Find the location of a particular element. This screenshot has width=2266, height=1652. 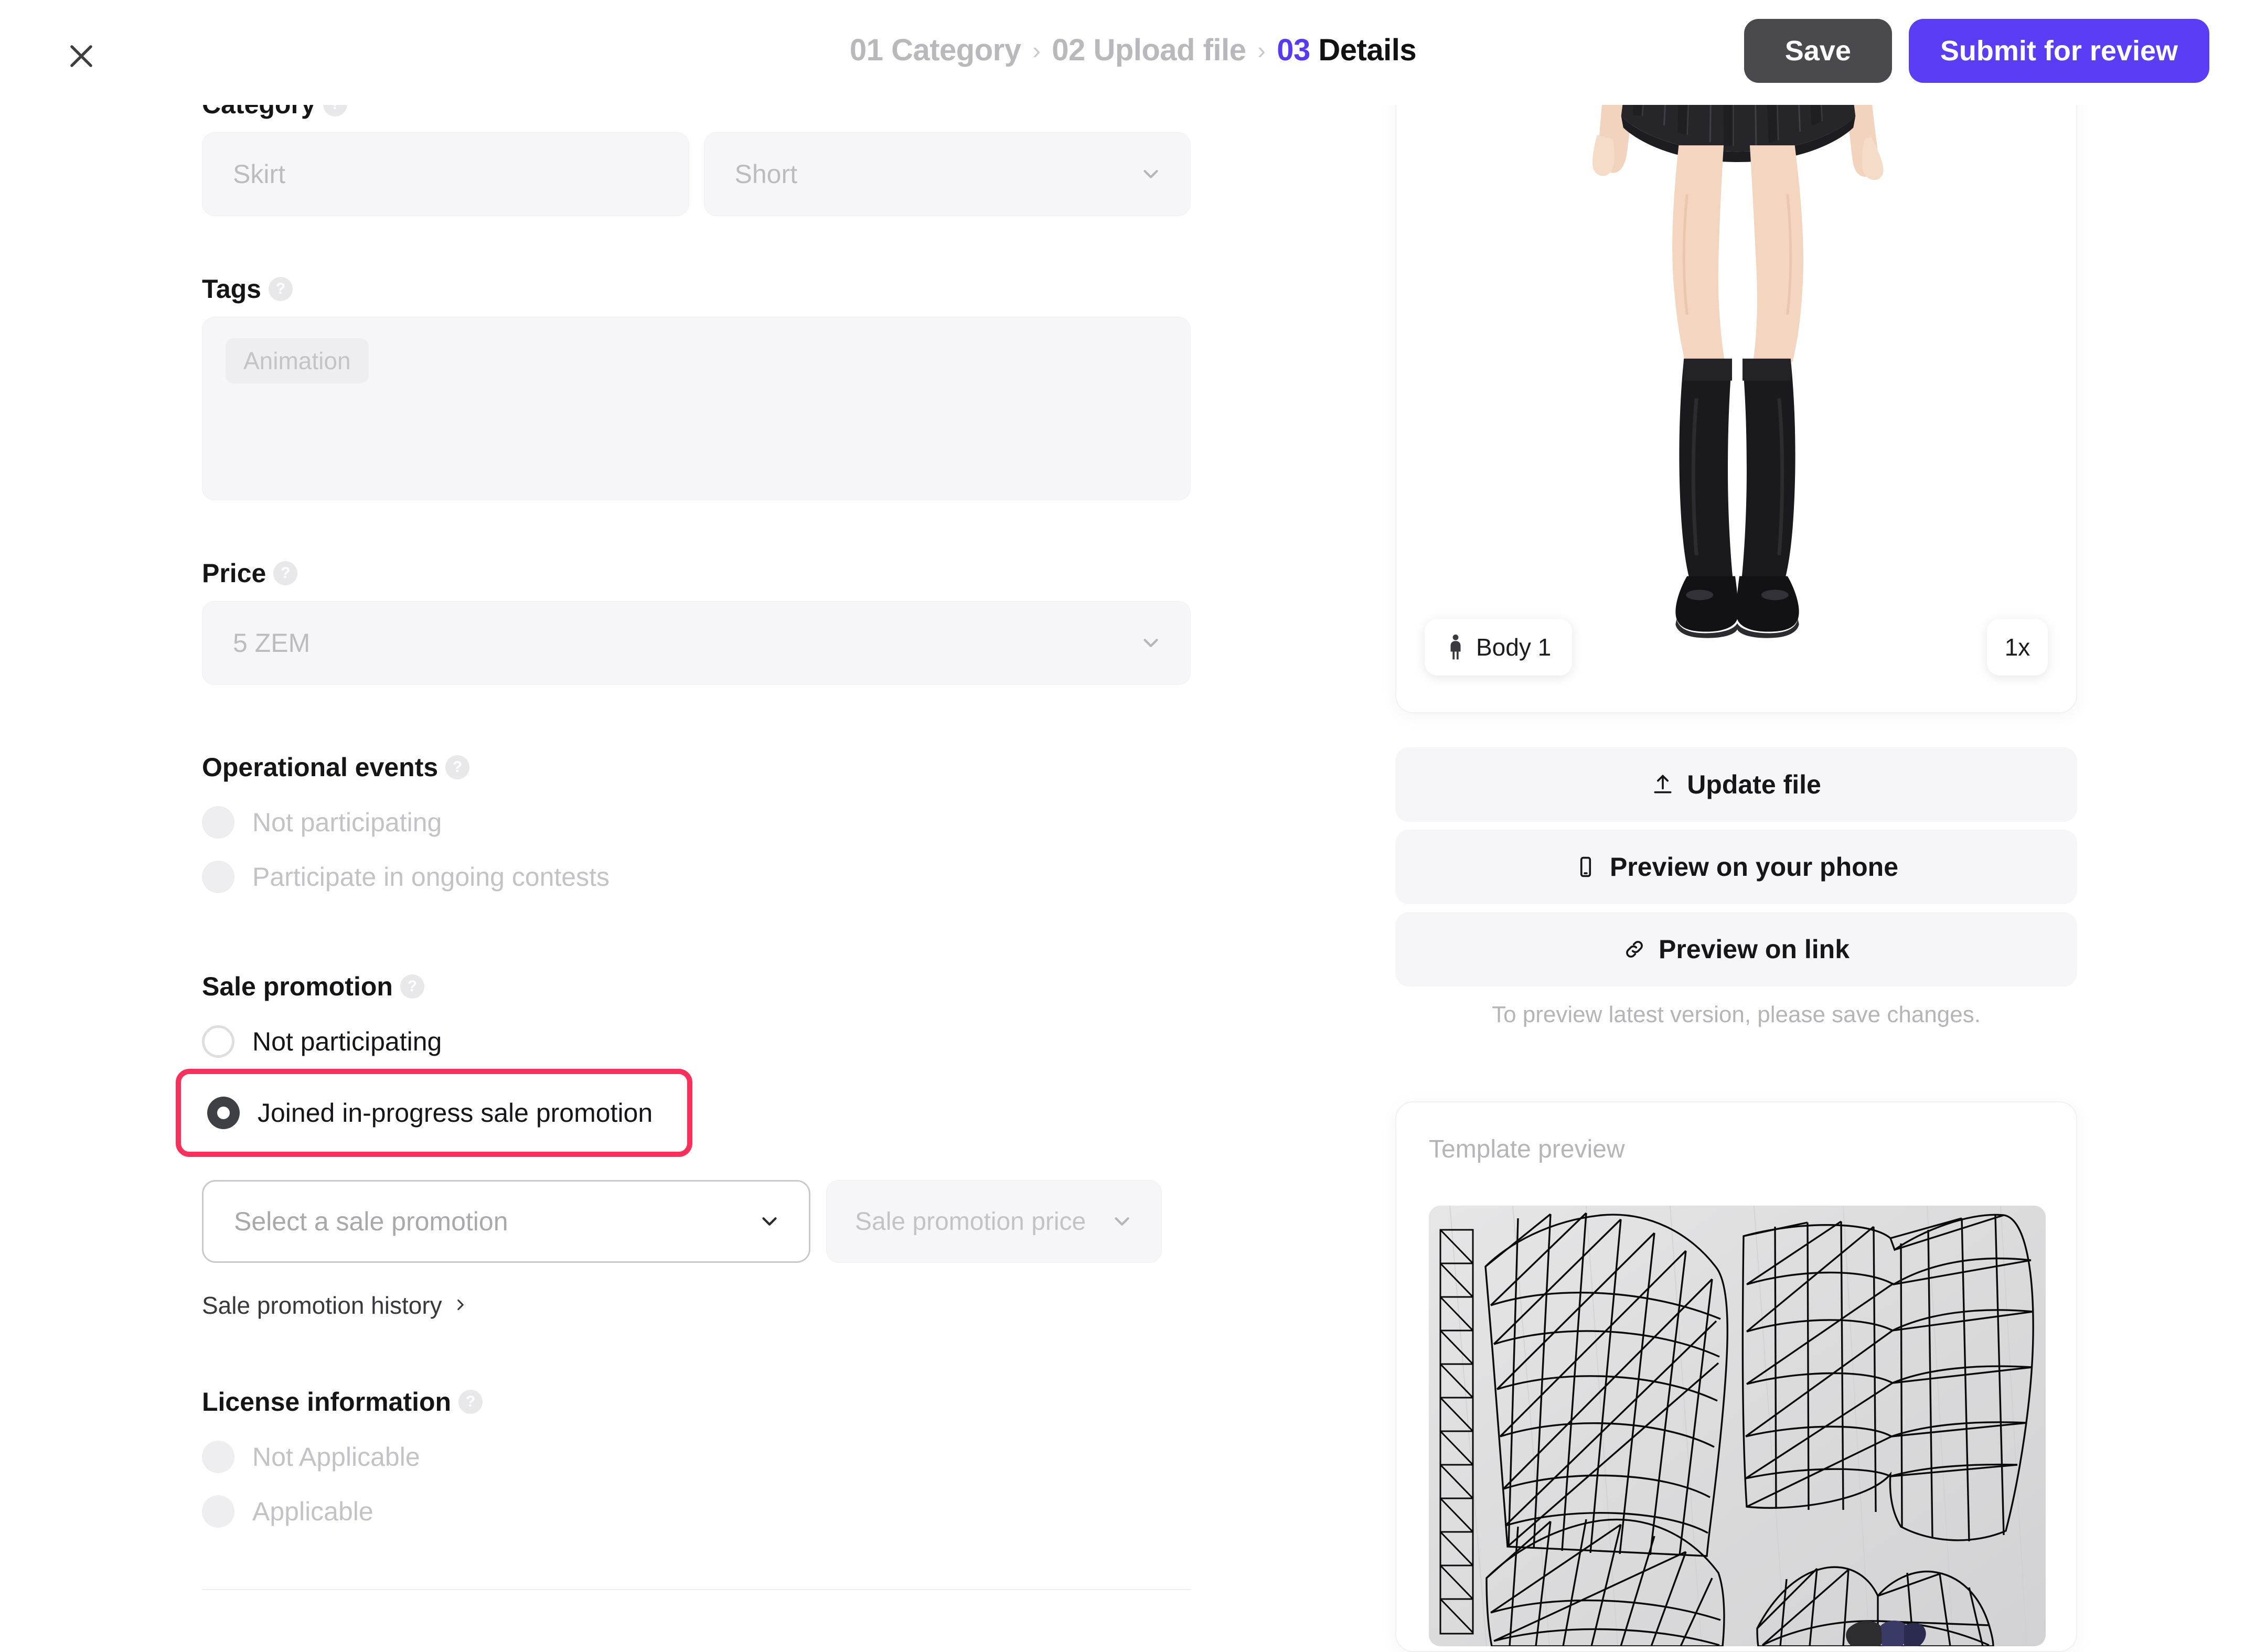

radio-operational-not-participating: Not participating is located at coordinates (696, 822).